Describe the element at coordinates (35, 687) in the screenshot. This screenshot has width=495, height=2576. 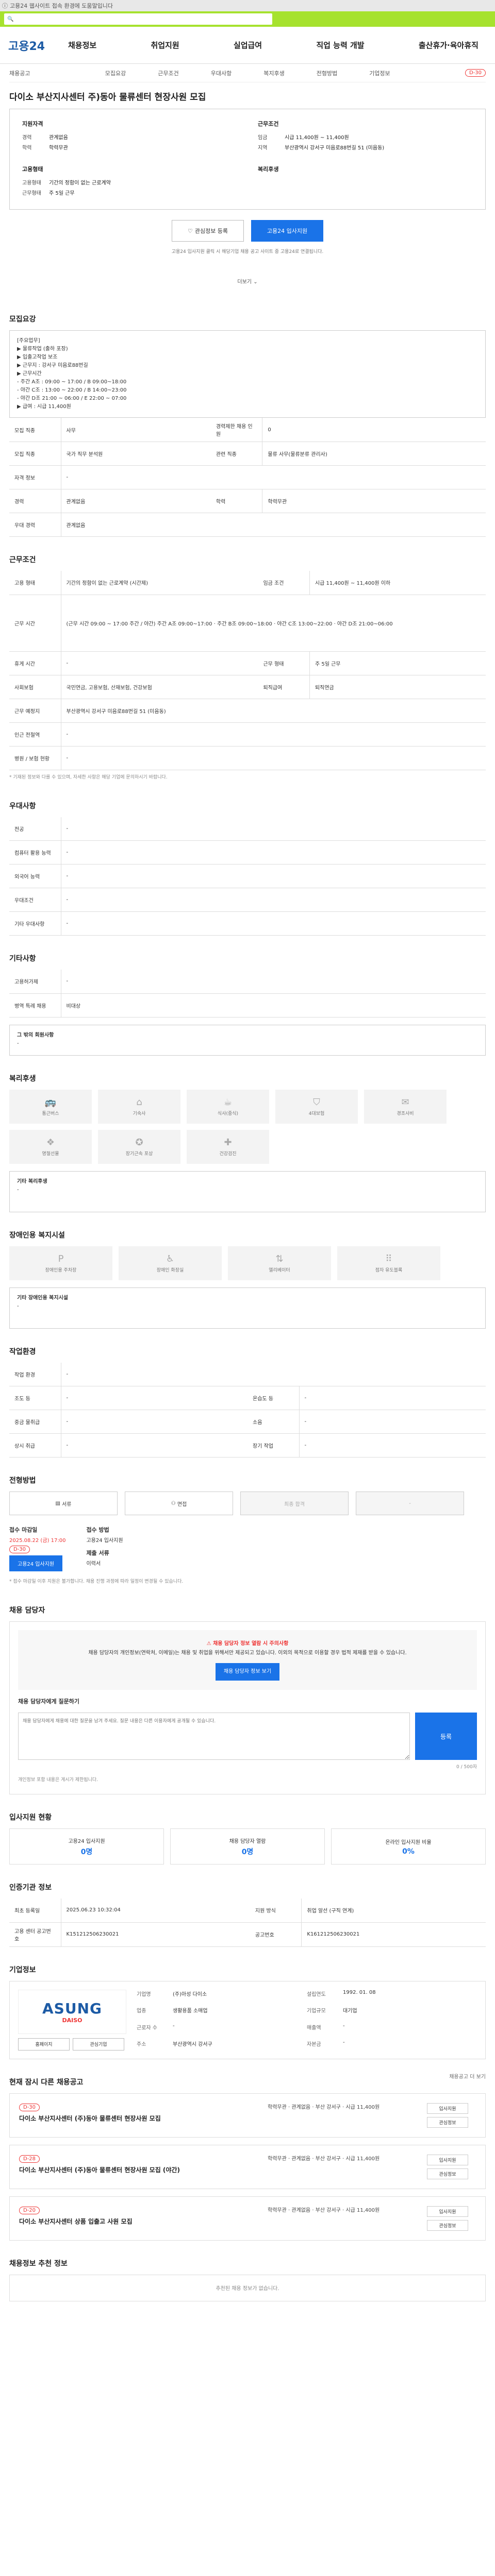
I see `table-key: 사회보험` at that location.